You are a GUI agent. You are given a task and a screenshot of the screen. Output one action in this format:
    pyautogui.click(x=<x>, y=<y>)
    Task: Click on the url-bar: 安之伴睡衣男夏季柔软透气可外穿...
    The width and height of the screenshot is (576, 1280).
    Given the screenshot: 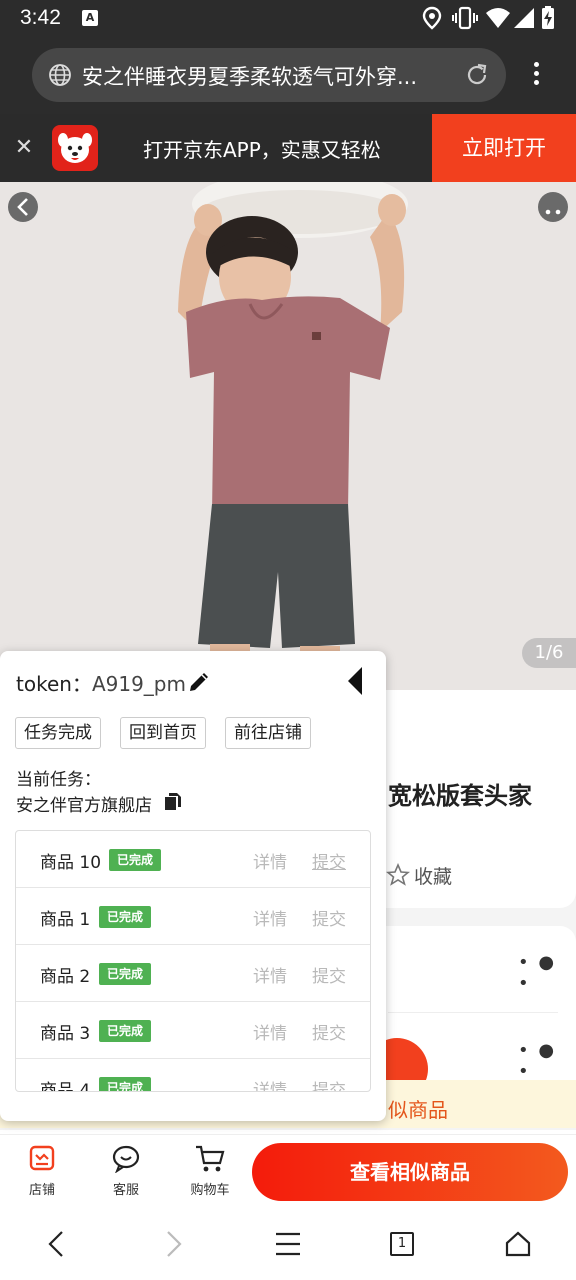 What is the action you would take?
    pyautogui.click(x=269, y=75)
    